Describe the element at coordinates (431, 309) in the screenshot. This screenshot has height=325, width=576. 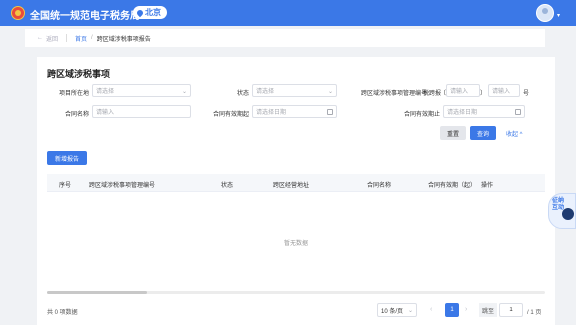
I see `prev-page-button: ‹` at that location.